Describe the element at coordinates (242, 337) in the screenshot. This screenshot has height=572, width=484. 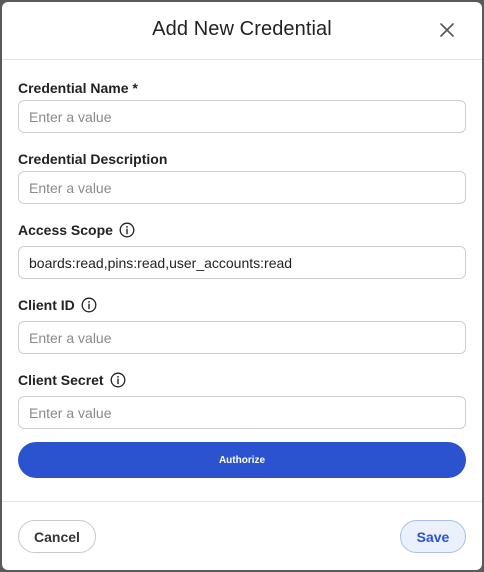
I see `client-id-input` at that location.